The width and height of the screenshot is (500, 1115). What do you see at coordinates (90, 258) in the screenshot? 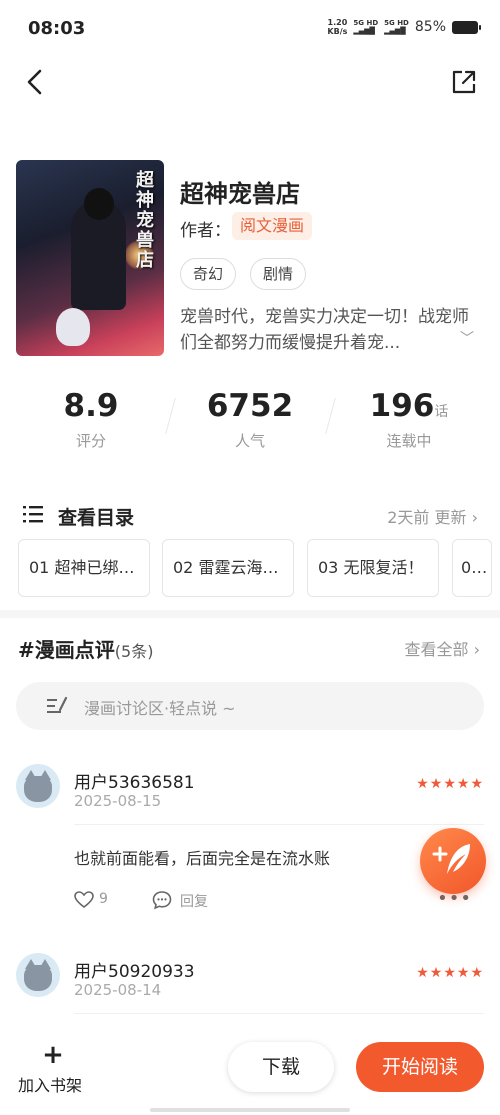
I see `book-cover: 超神宠兽店` at bounding box center [90, 258].